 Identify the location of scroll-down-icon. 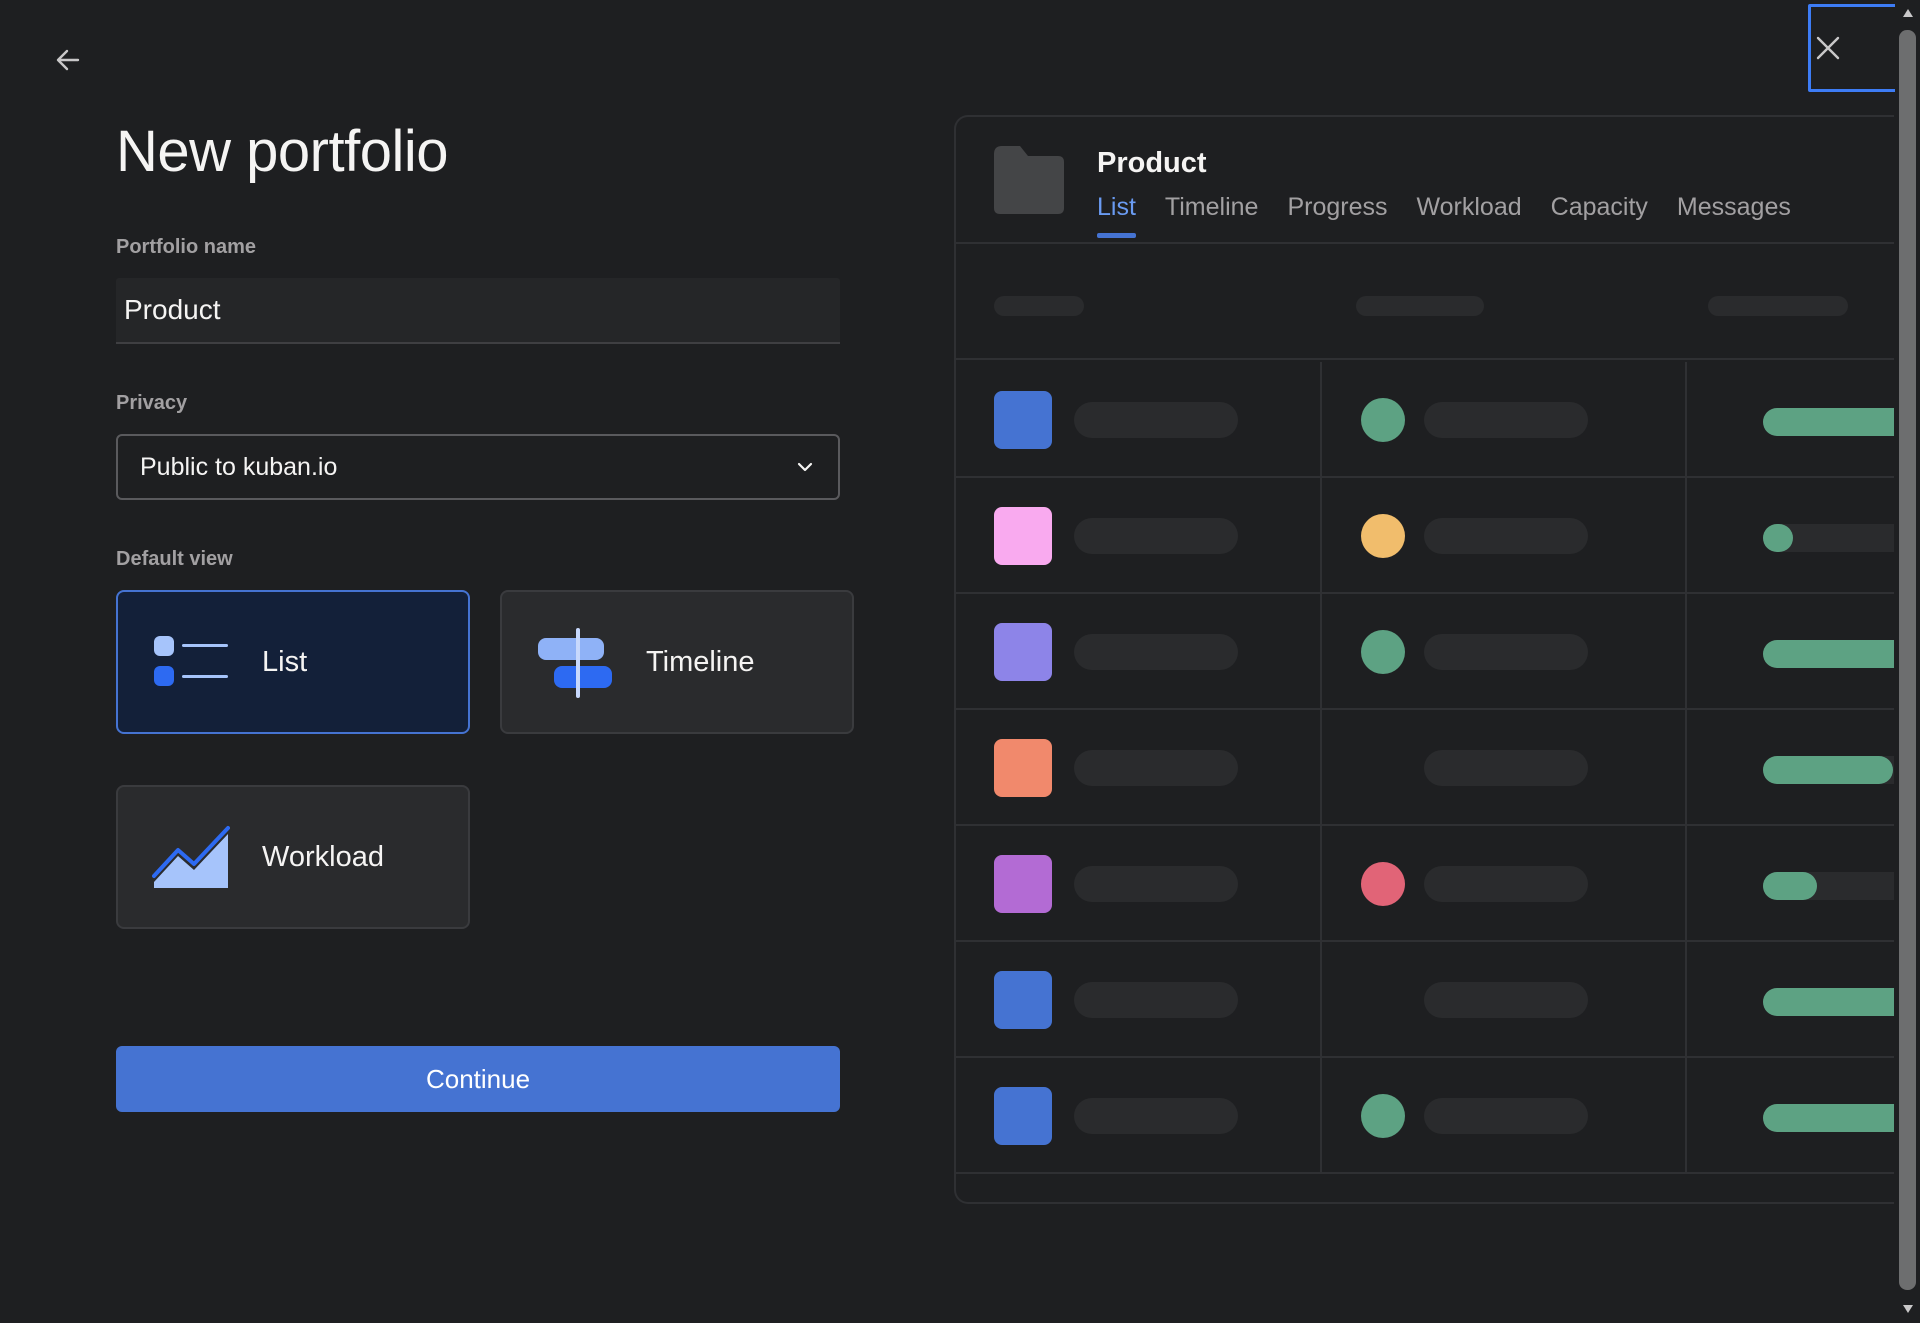
(1907, 1309).